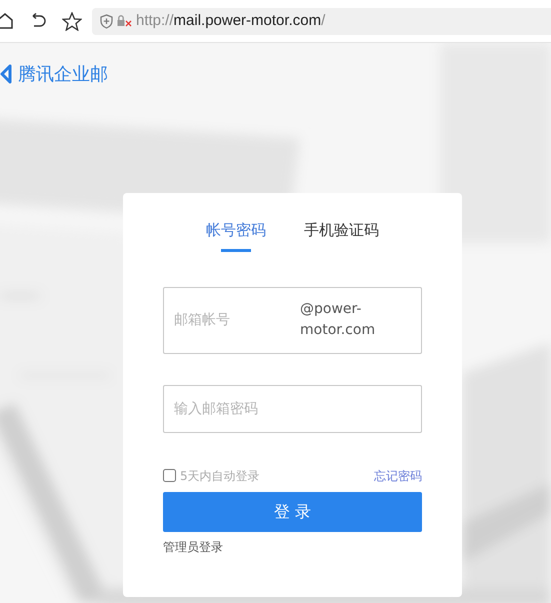  I want to click on brand-name: 腾讯企业邮, so click(63, 74).